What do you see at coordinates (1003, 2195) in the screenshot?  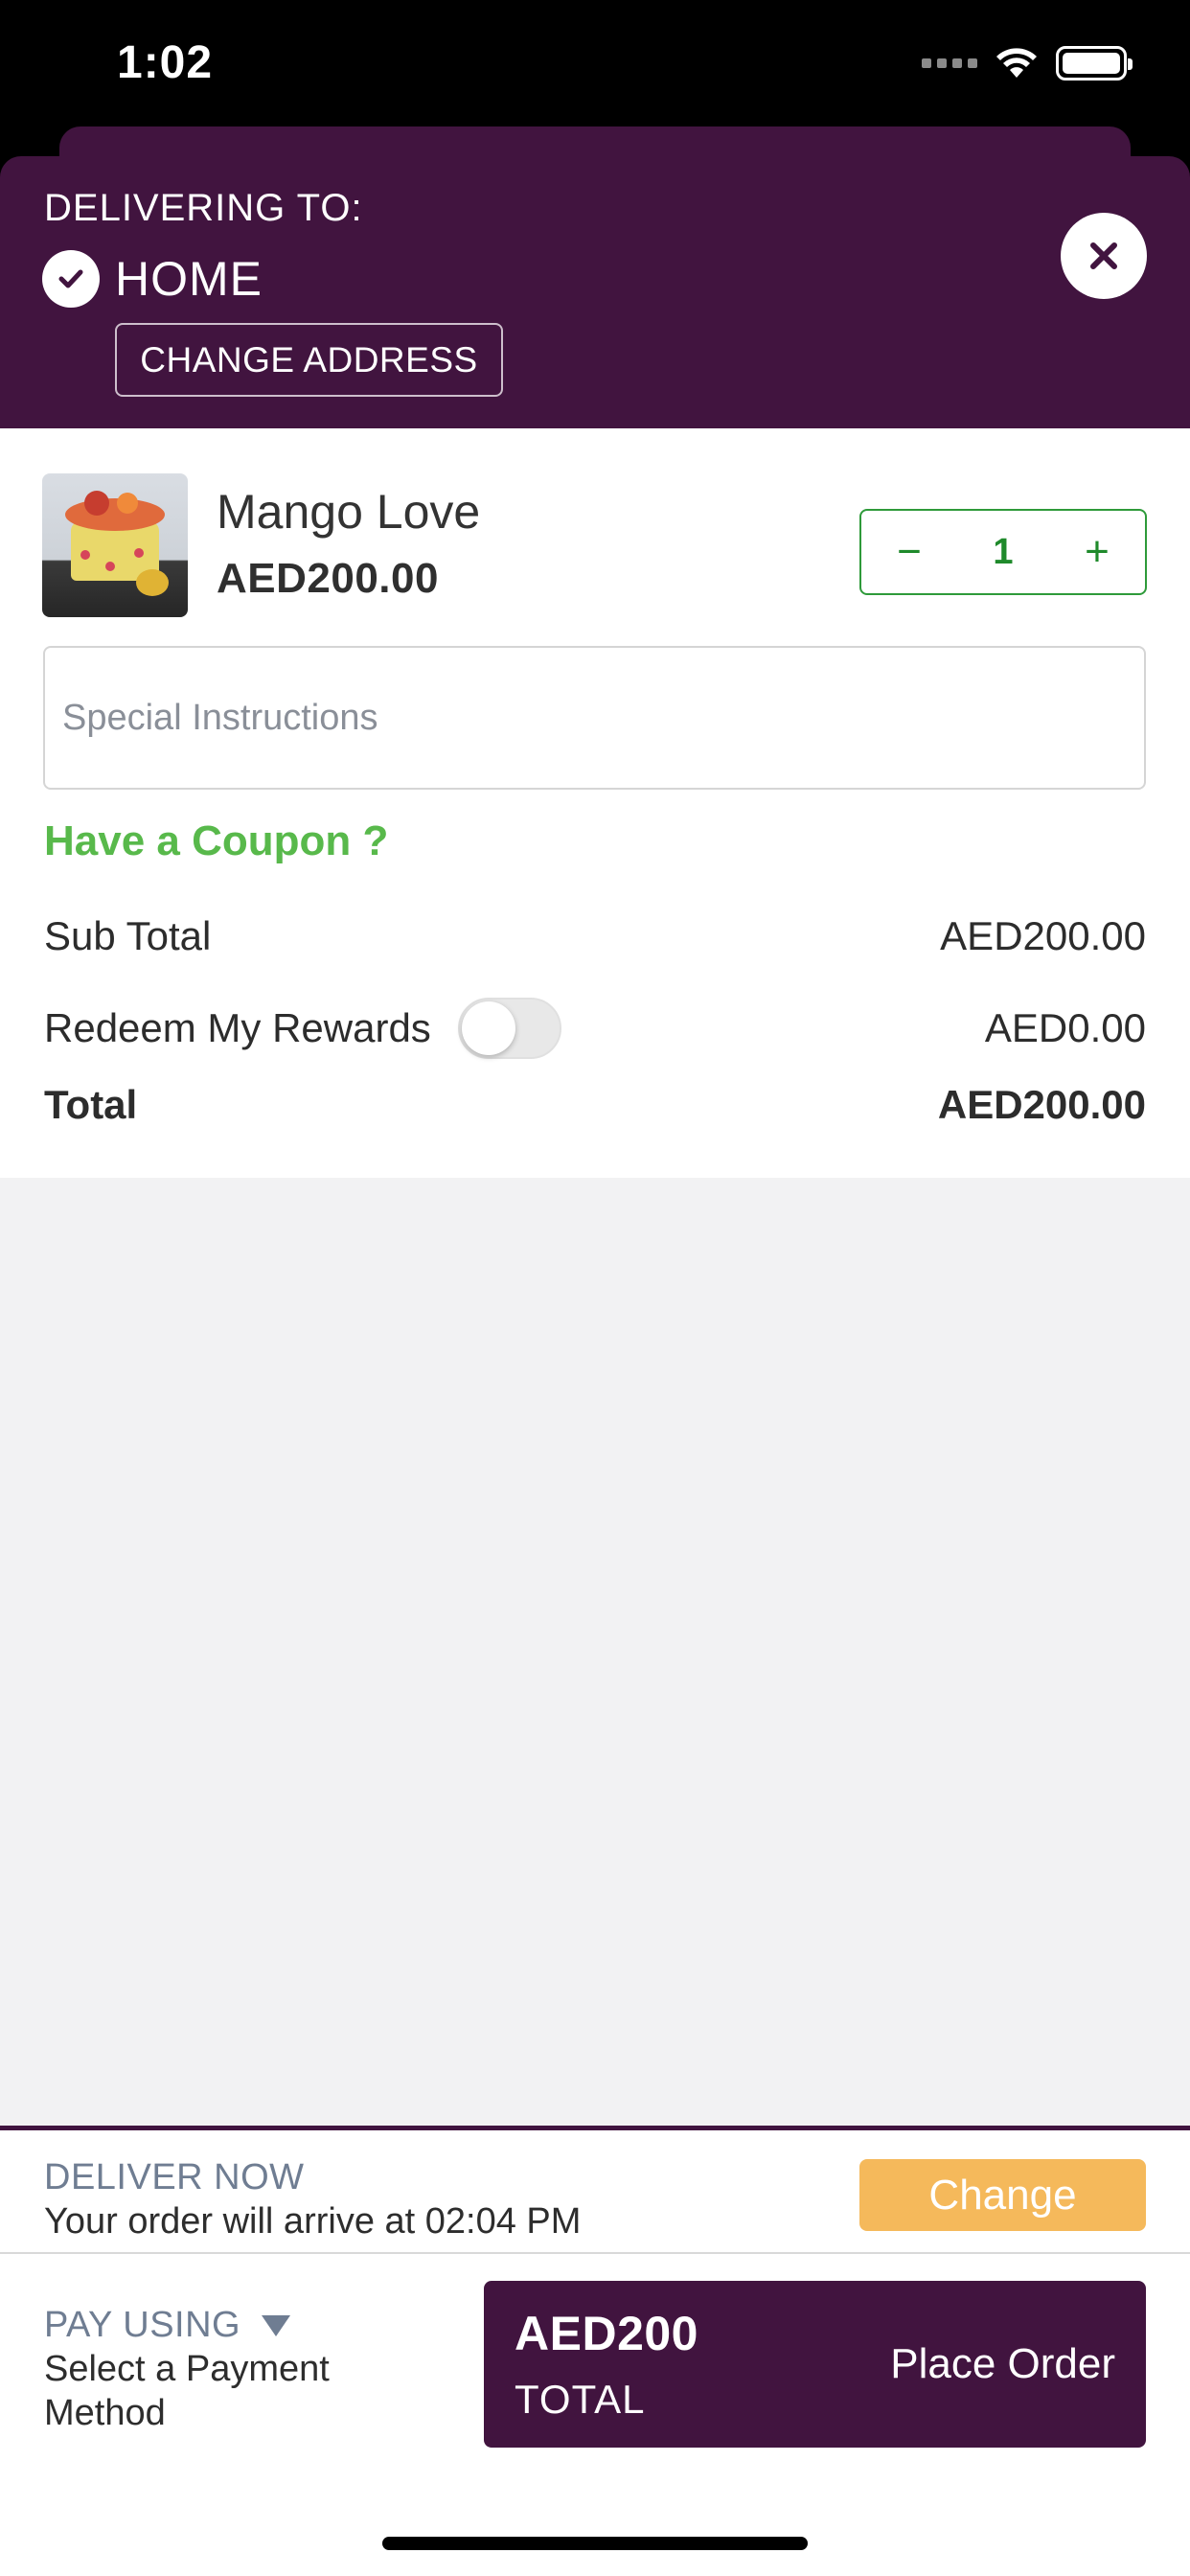 I see `change-delivery-time-button: Change` at bounding box center [1003, 2195].